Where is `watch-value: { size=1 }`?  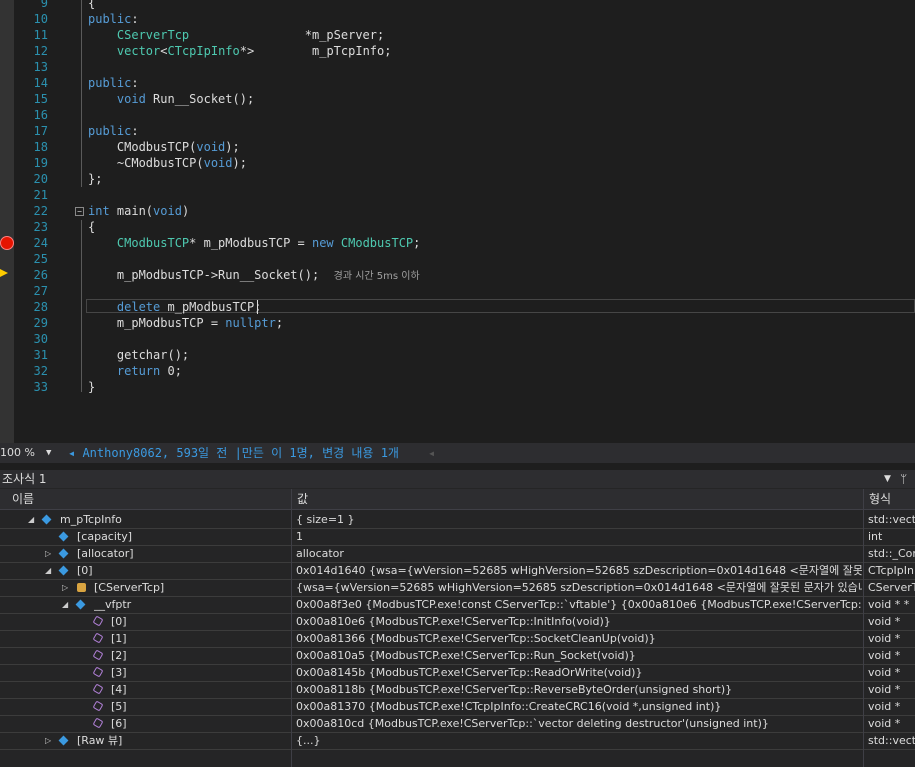 watch-value: { size=1 } is located at coordinates (579, 519).